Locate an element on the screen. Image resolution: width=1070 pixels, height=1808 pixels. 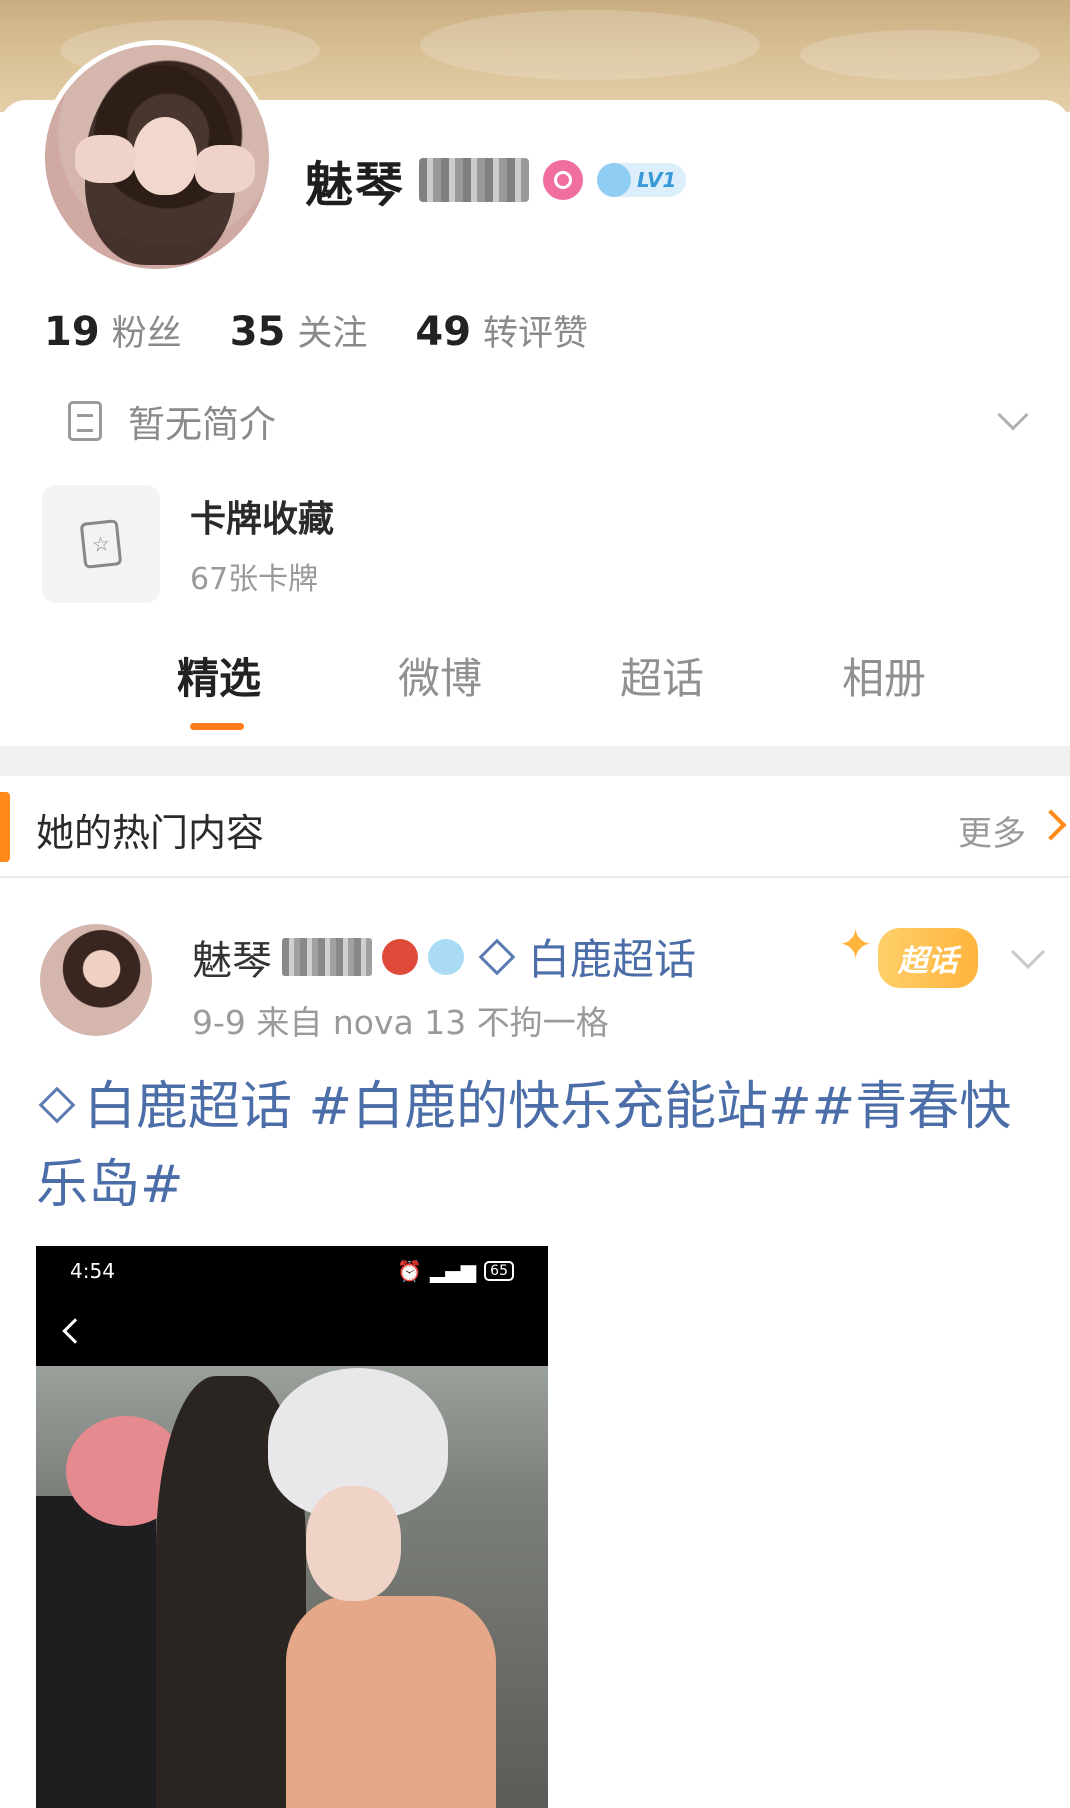
card-collection-thumb: ☆ is located at coordinates (101, 544).